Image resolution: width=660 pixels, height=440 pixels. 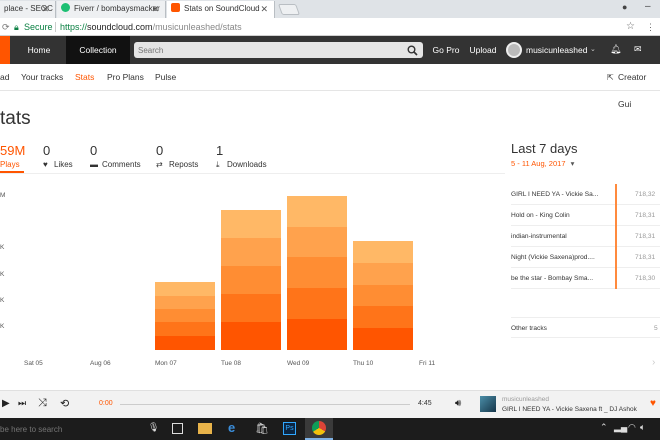 I want to click on avatar, so click(x=514, y=50).